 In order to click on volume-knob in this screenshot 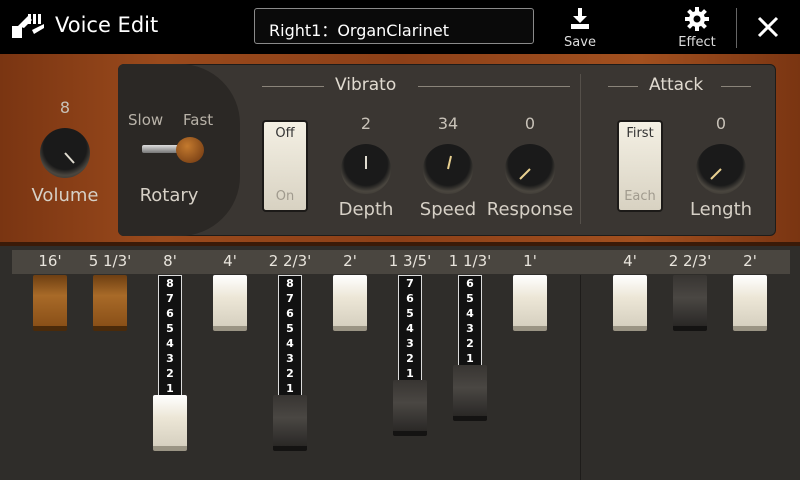, I will do `click(65, 153)`.